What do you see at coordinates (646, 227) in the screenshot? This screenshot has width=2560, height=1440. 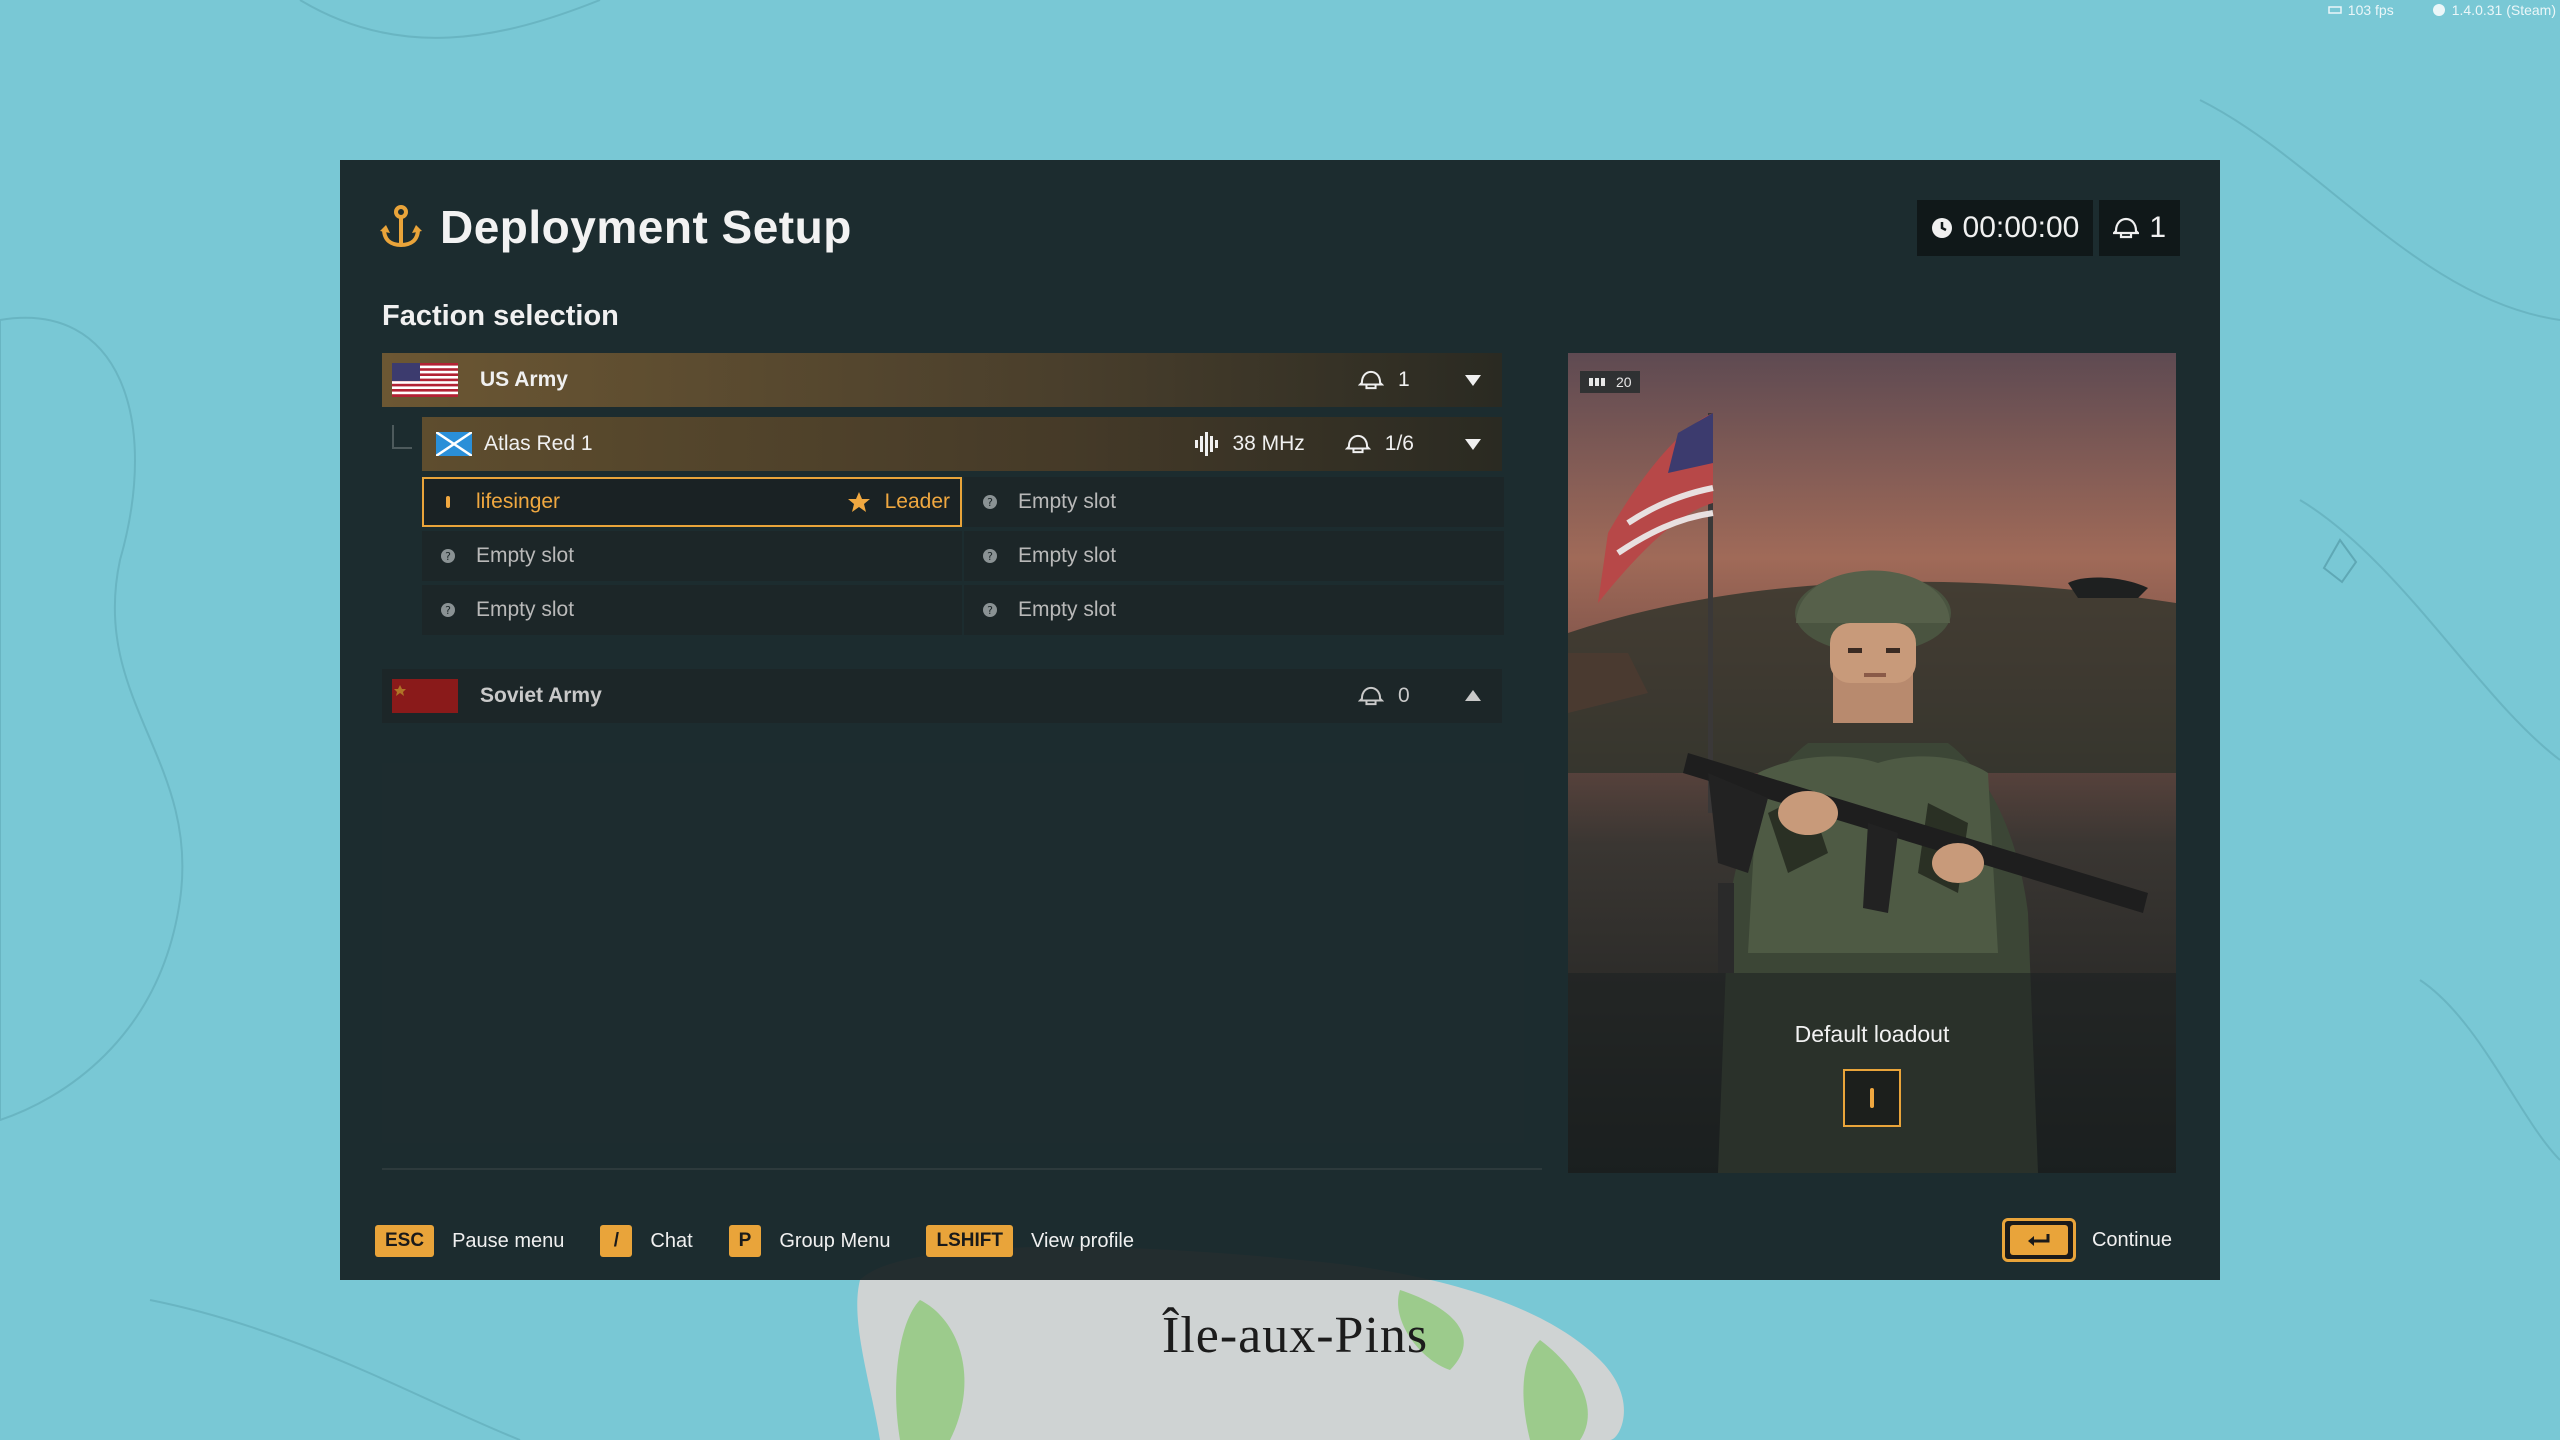 I see `page-title: Deployment Setup` at bounding box center [646, 227].